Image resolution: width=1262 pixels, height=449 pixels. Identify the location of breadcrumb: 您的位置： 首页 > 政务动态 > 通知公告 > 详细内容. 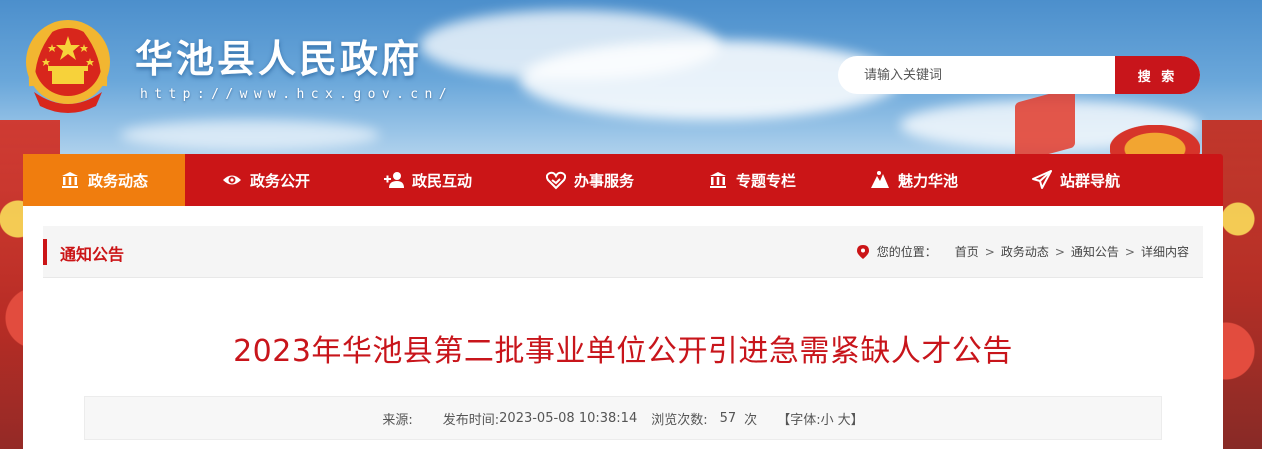
(1022, 251).